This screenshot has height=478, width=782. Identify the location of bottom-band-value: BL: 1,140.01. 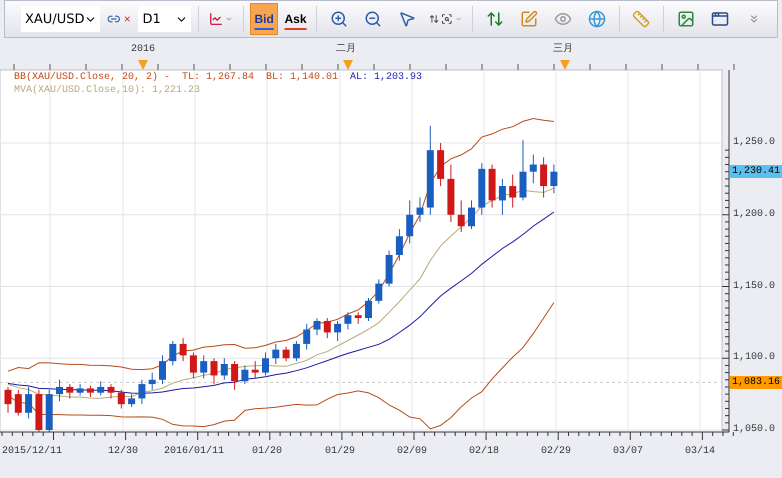
(302, 78).